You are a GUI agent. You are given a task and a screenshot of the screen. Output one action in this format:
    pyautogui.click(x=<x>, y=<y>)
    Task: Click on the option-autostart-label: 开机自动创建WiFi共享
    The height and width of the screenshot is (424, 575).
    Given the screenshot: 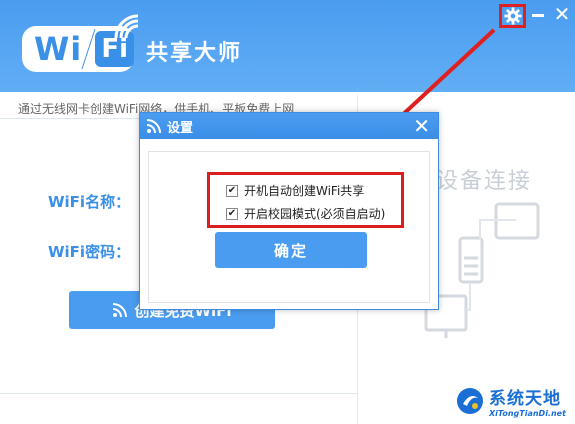 What is the action you would take?
    pyautogui.click(x=304, y=191)
    